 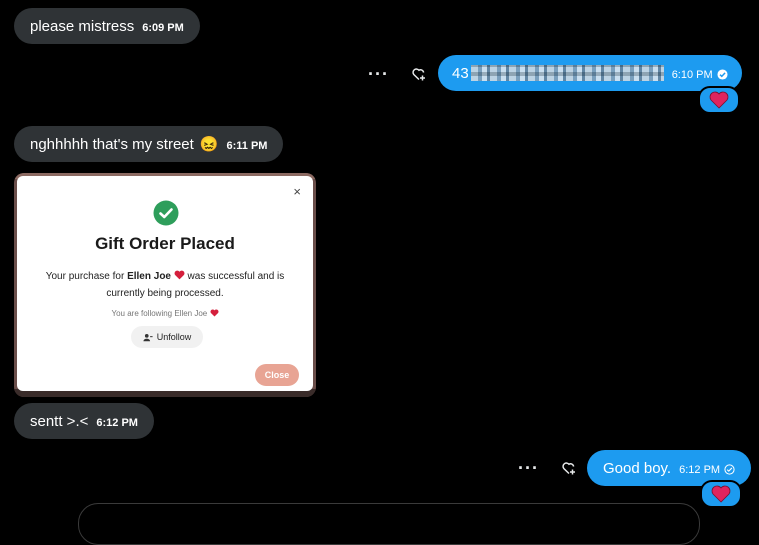 What do you see at coordinates (148, 337) in the screenshot?
I see `person-minus-icon` at bounding box center [148, 337].